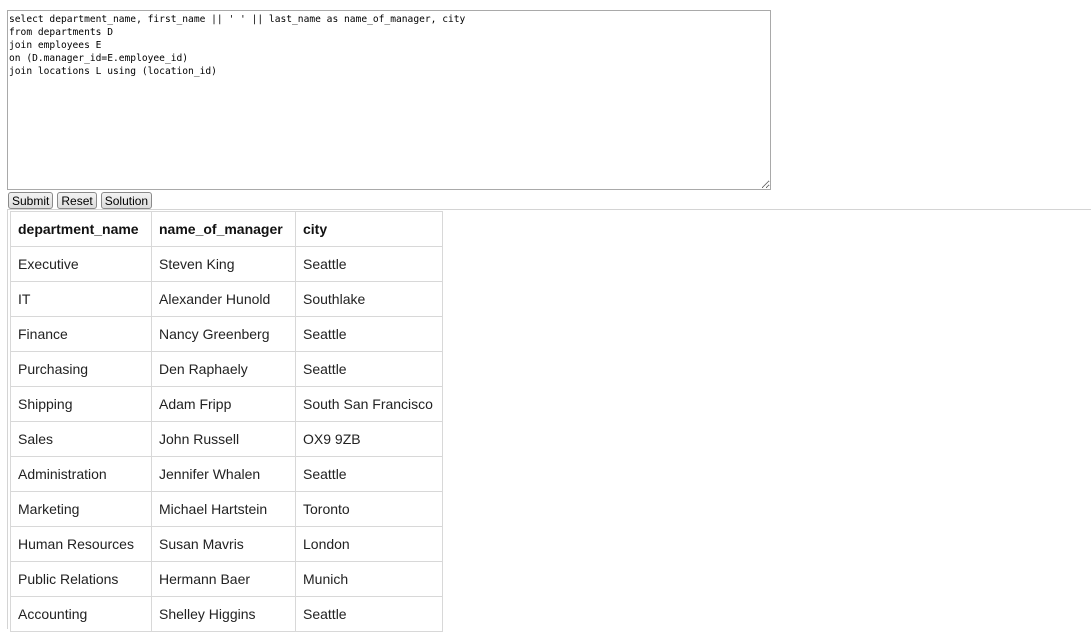 The width and height of the screenshot is (1091, 632). I want to click on table-cell: Steven King, so click(223, 264).